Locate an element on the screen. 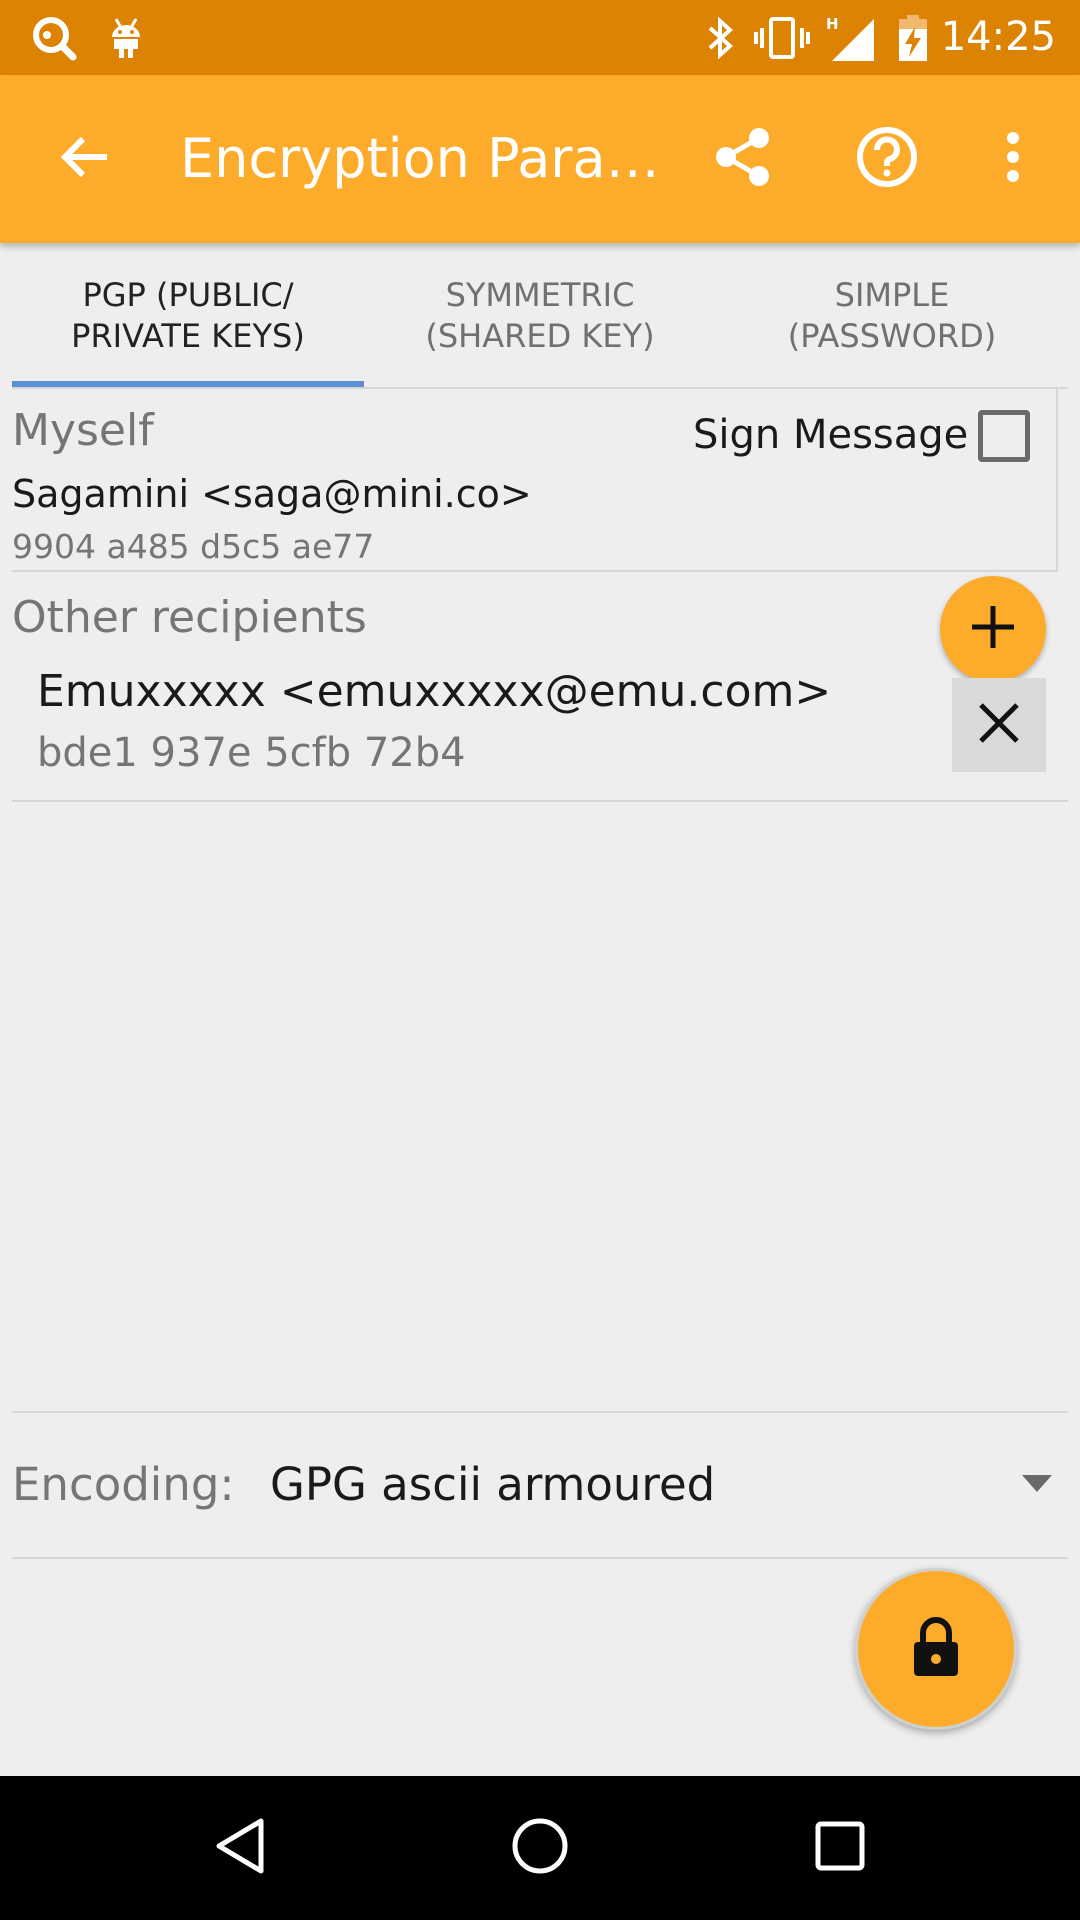 This screenshot has height=1920, width=1080. myself-name: Sagamini <saga@mini.co> is located at coordinates (272, 494).